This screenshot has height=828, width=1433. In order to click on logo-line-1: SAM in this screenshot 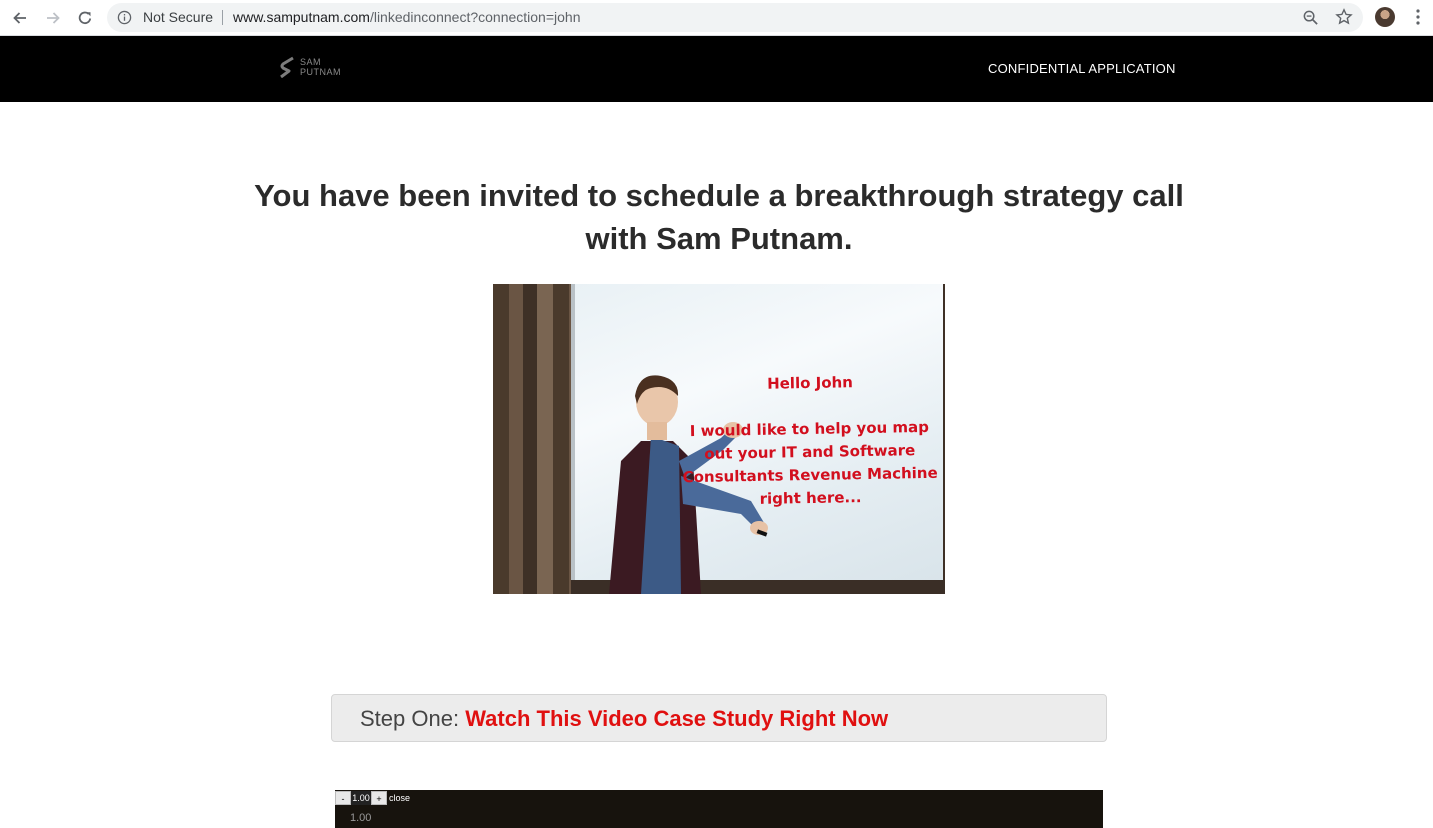, I will do `click(311, 62)`.